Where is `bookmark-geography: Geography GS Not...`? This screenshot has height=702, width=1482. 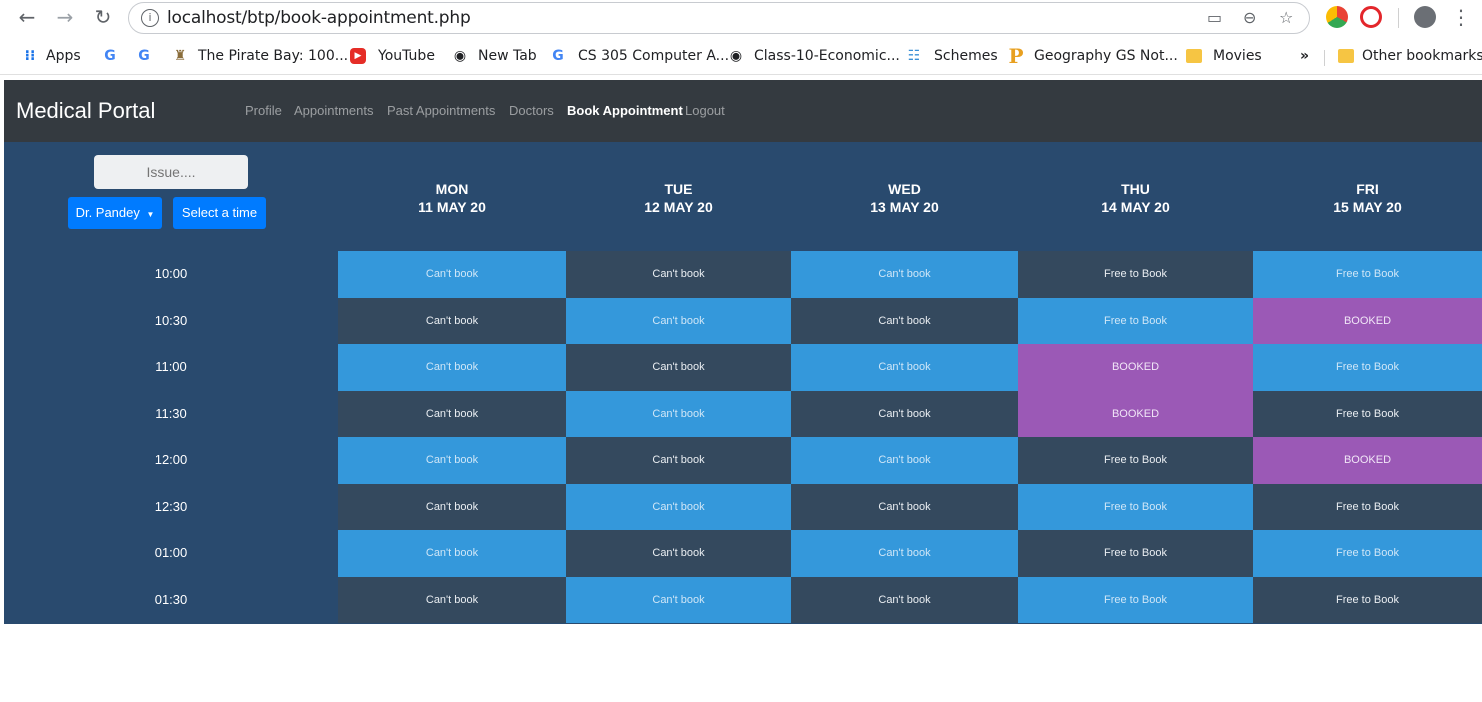 bookmark-geography: Geography GS Not... is located at coordinates (1106, 56).